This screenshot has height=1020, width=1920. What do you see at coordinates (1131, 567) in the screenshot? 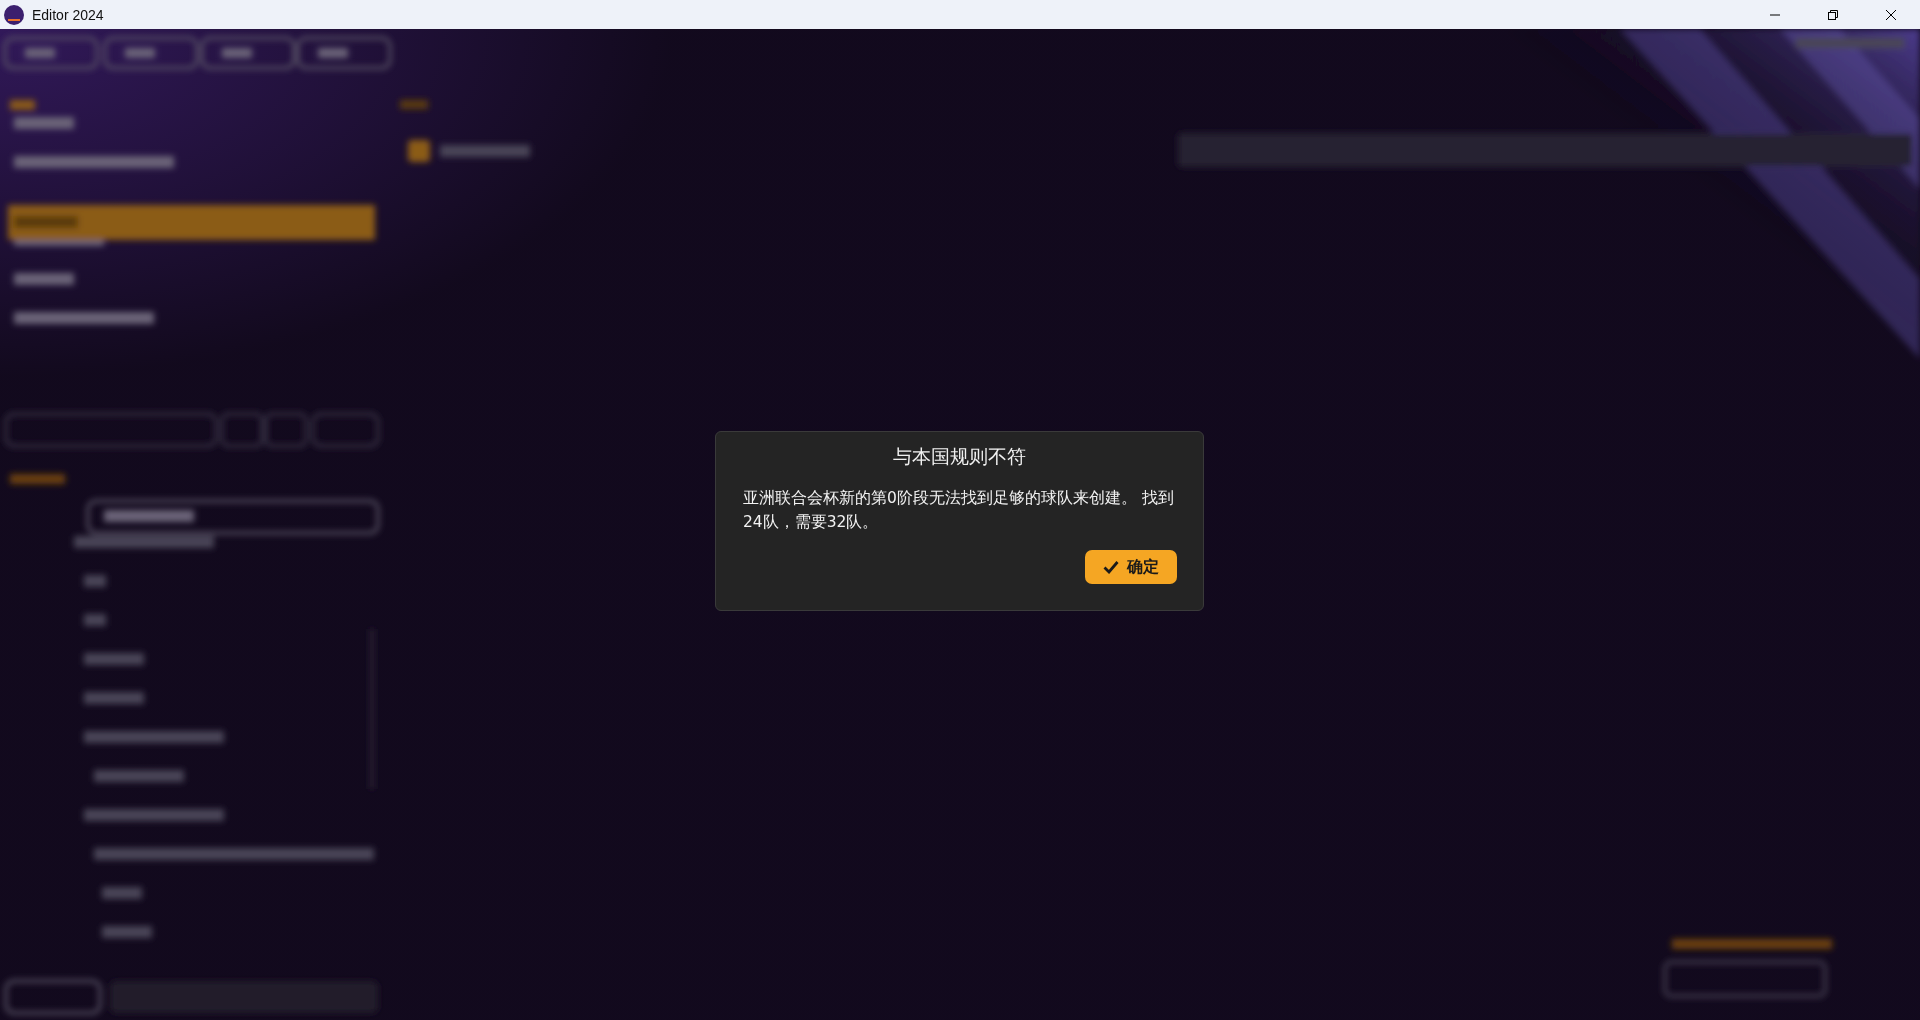
I see `confirm-button: 确定` at bounding box center [1131, 567].